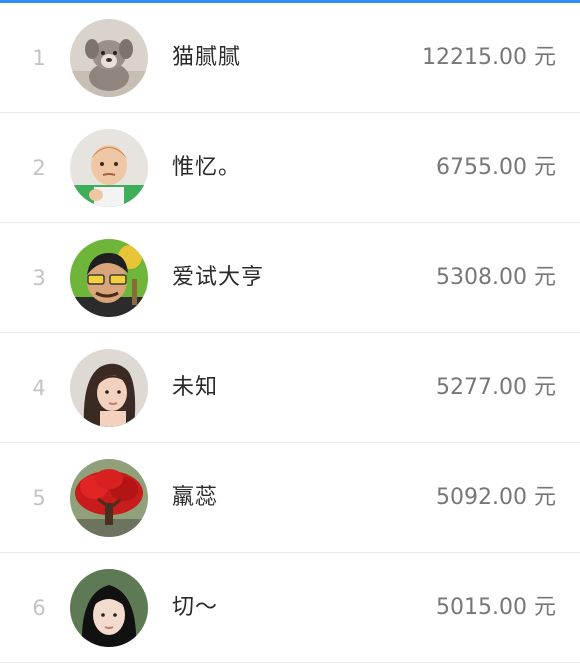 Image resolution: width=580 pixels, height=663 pixels. What do you see at coordinates (109, 388) in the screenshot?
I see `woman-avatar-icon` at bounding box center [109, 388].